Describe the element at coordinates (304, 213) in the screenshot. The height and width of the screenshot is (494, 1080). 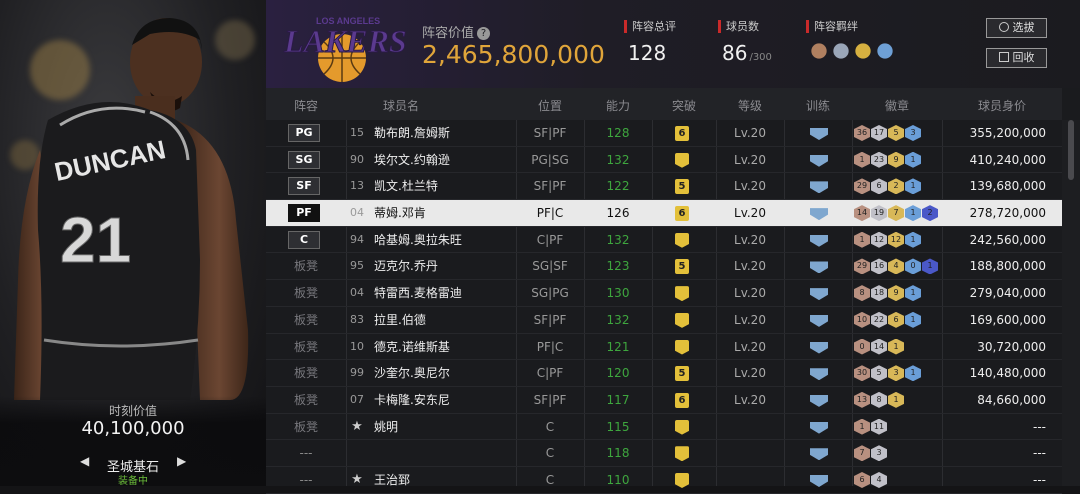
I see `lineup-slot-badge: PF` at that location.